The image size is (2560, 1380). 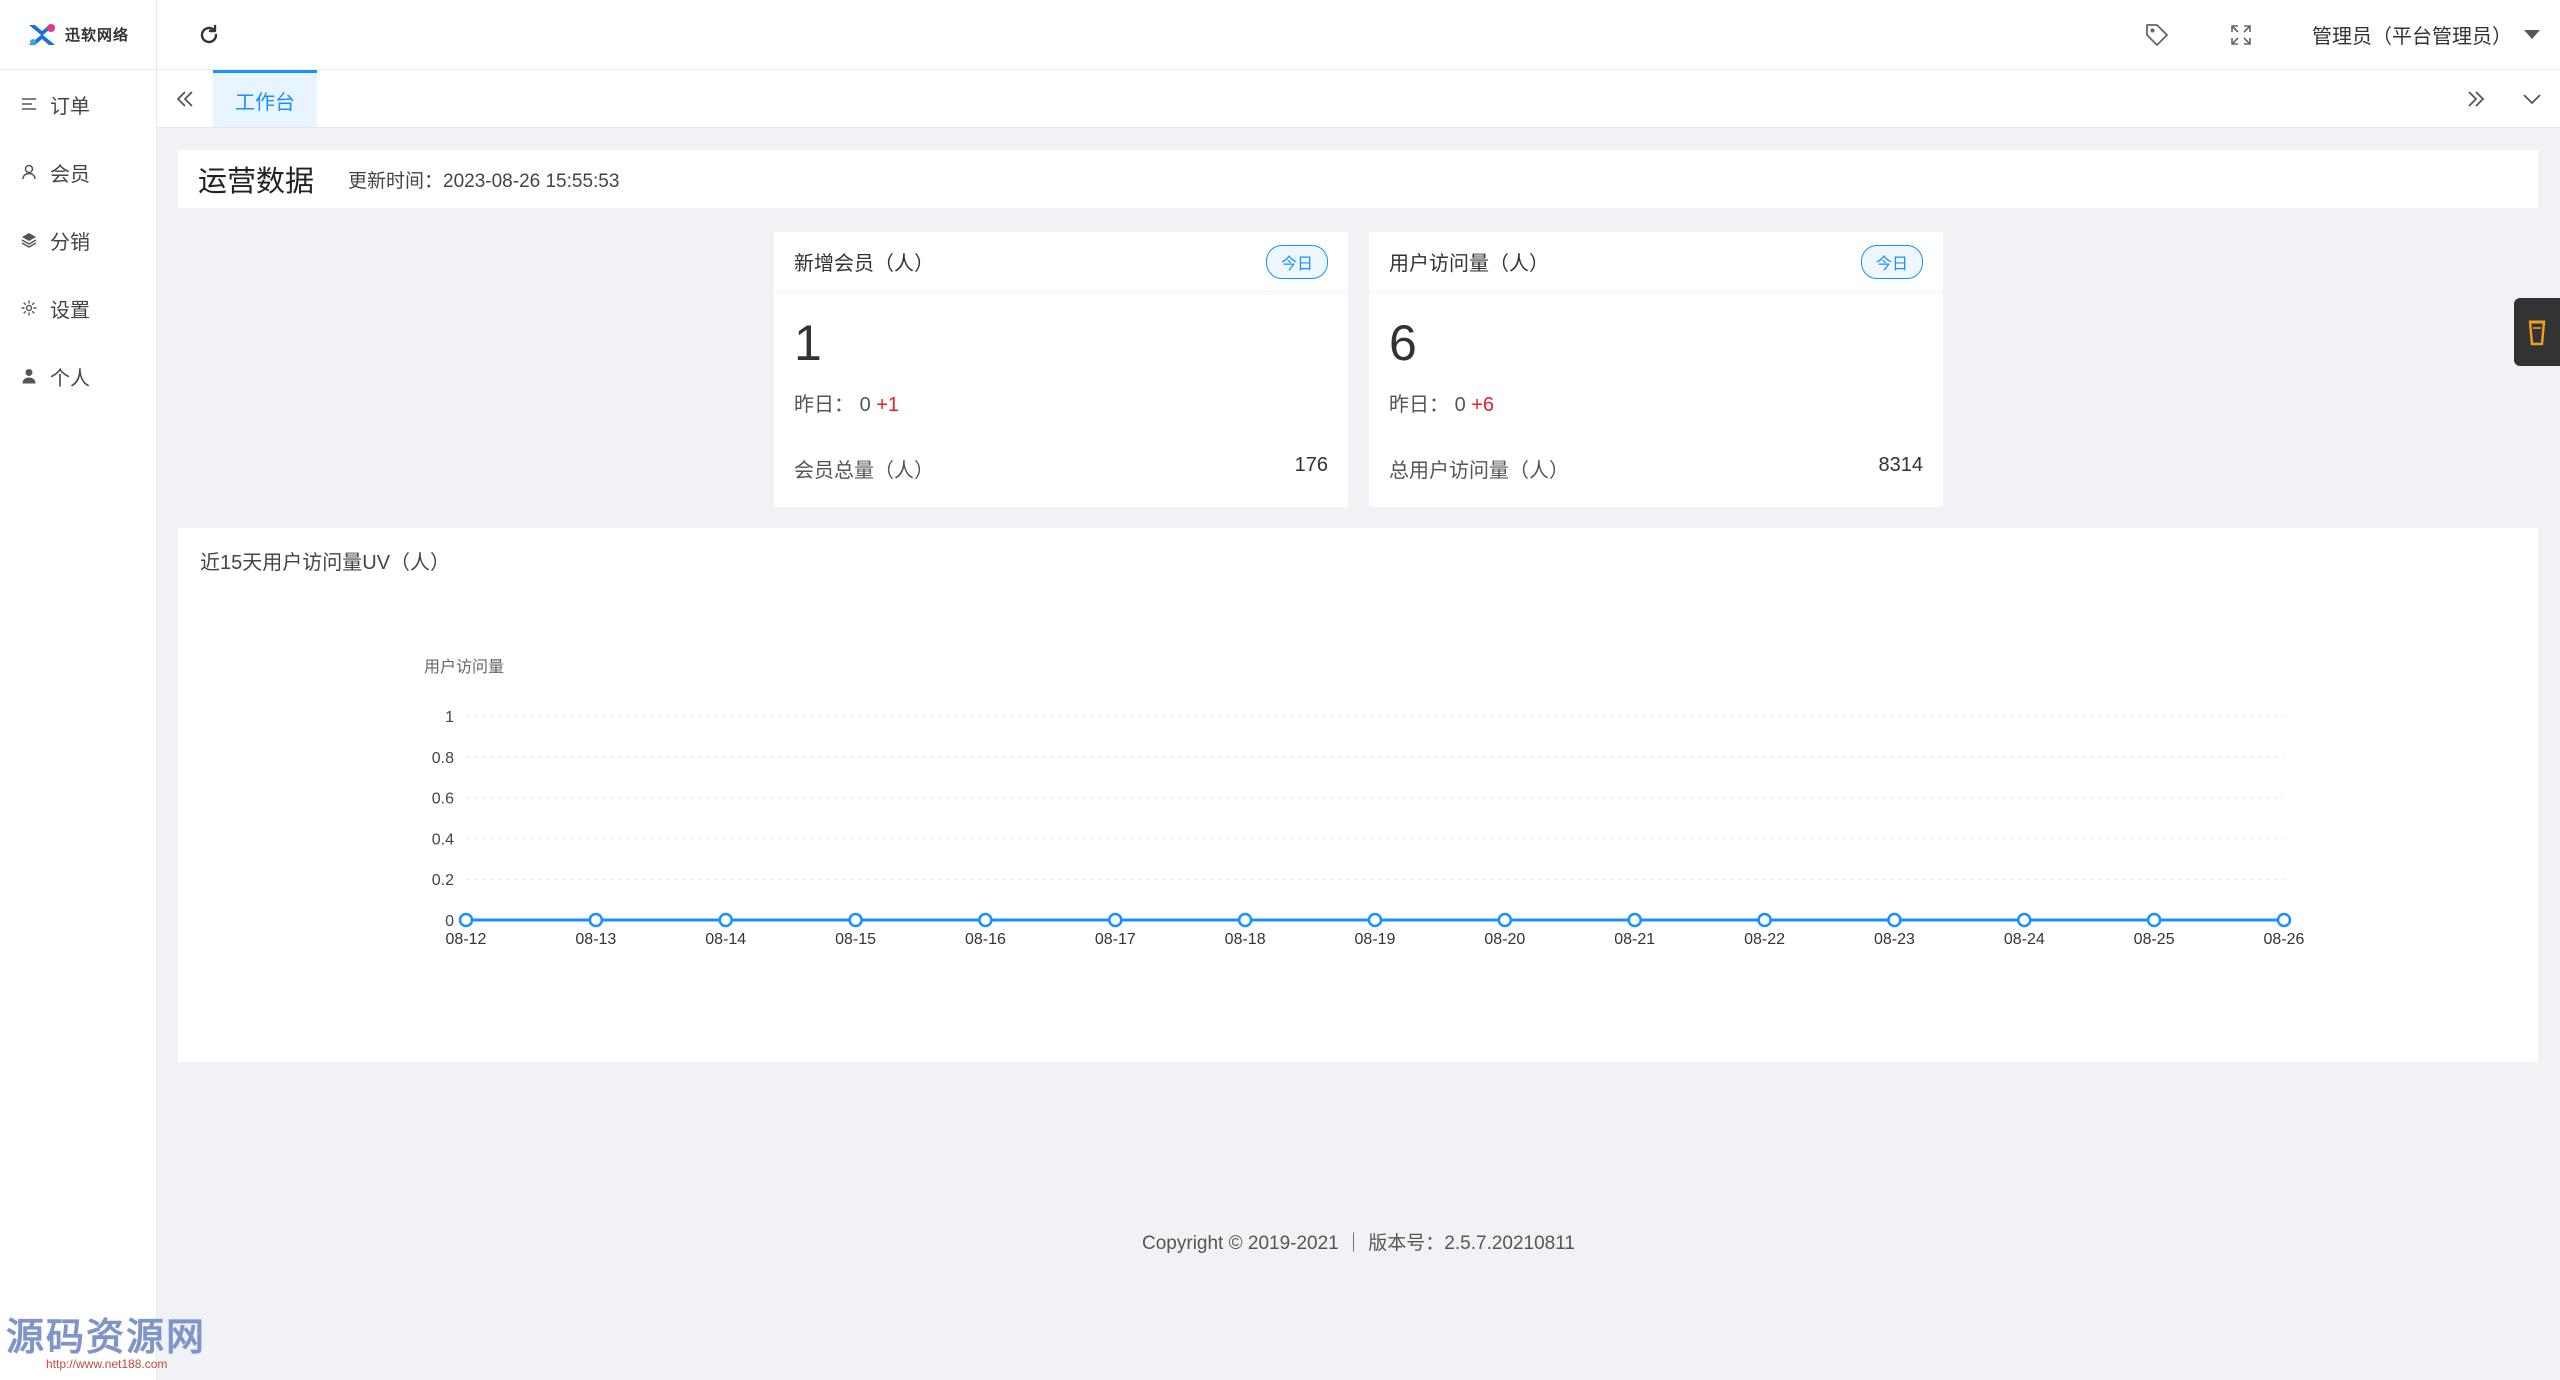 I want to click on floating-side-button, so click(x=2537, y=332).